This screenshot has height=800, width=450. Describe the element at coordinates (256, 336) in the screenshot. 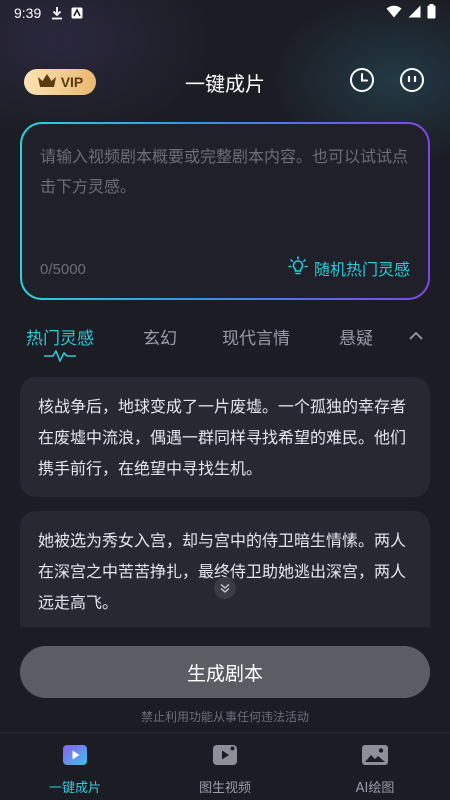

I see `tab-modern-romance: 现代言情` at that location.